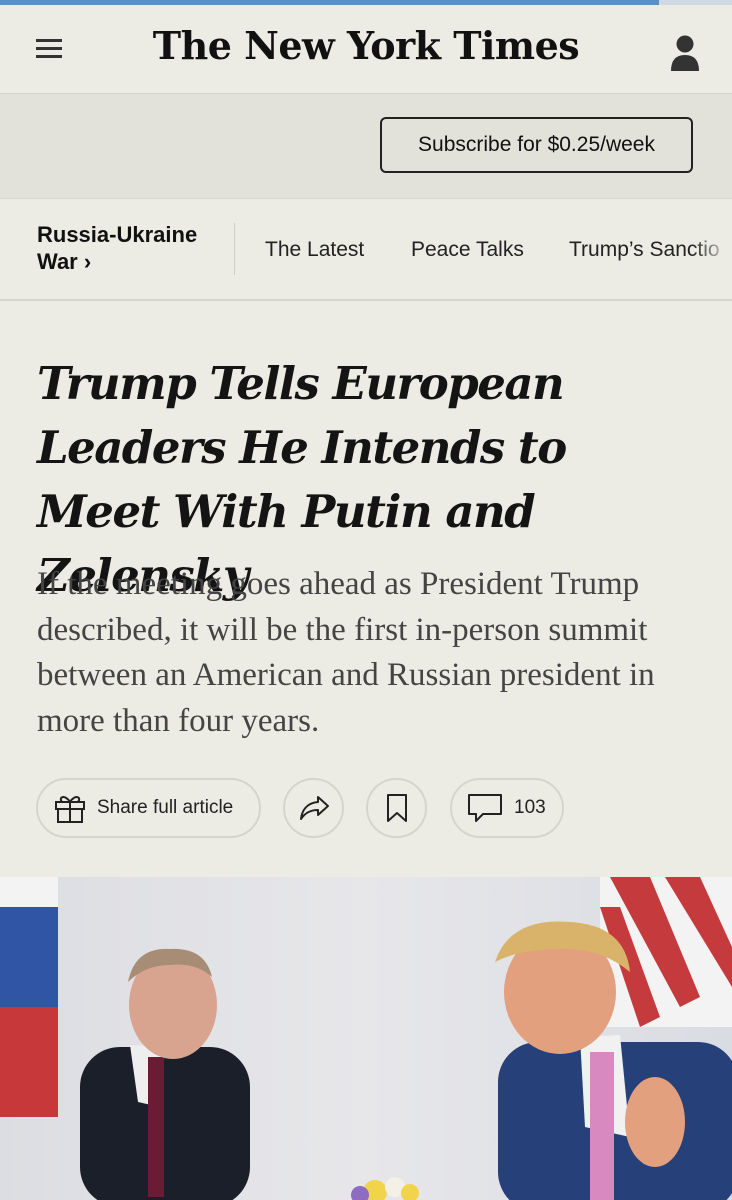 The image size is (732, 1200). Describe the element at coordinates (234, 249) in the screenshot. I see `nav-divider` at that location.